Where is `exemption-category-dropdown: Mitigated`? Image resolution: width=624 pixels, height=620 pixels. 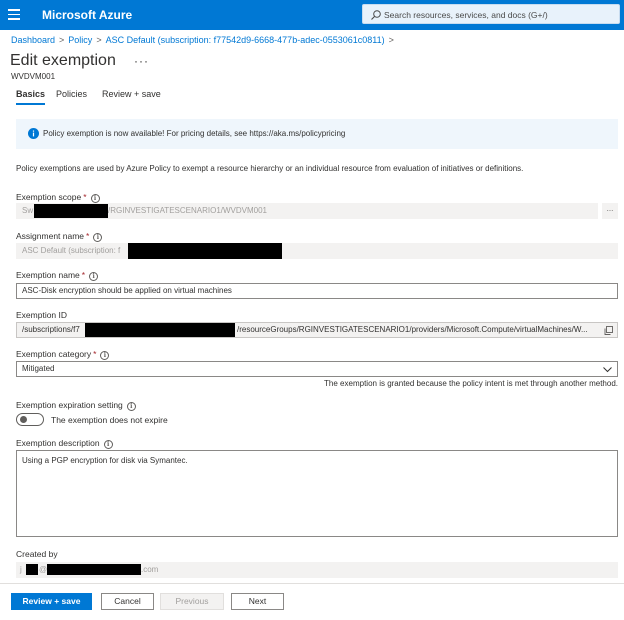
exemption-category-dropdown: Mitigated is located at coordinates (317, 369).